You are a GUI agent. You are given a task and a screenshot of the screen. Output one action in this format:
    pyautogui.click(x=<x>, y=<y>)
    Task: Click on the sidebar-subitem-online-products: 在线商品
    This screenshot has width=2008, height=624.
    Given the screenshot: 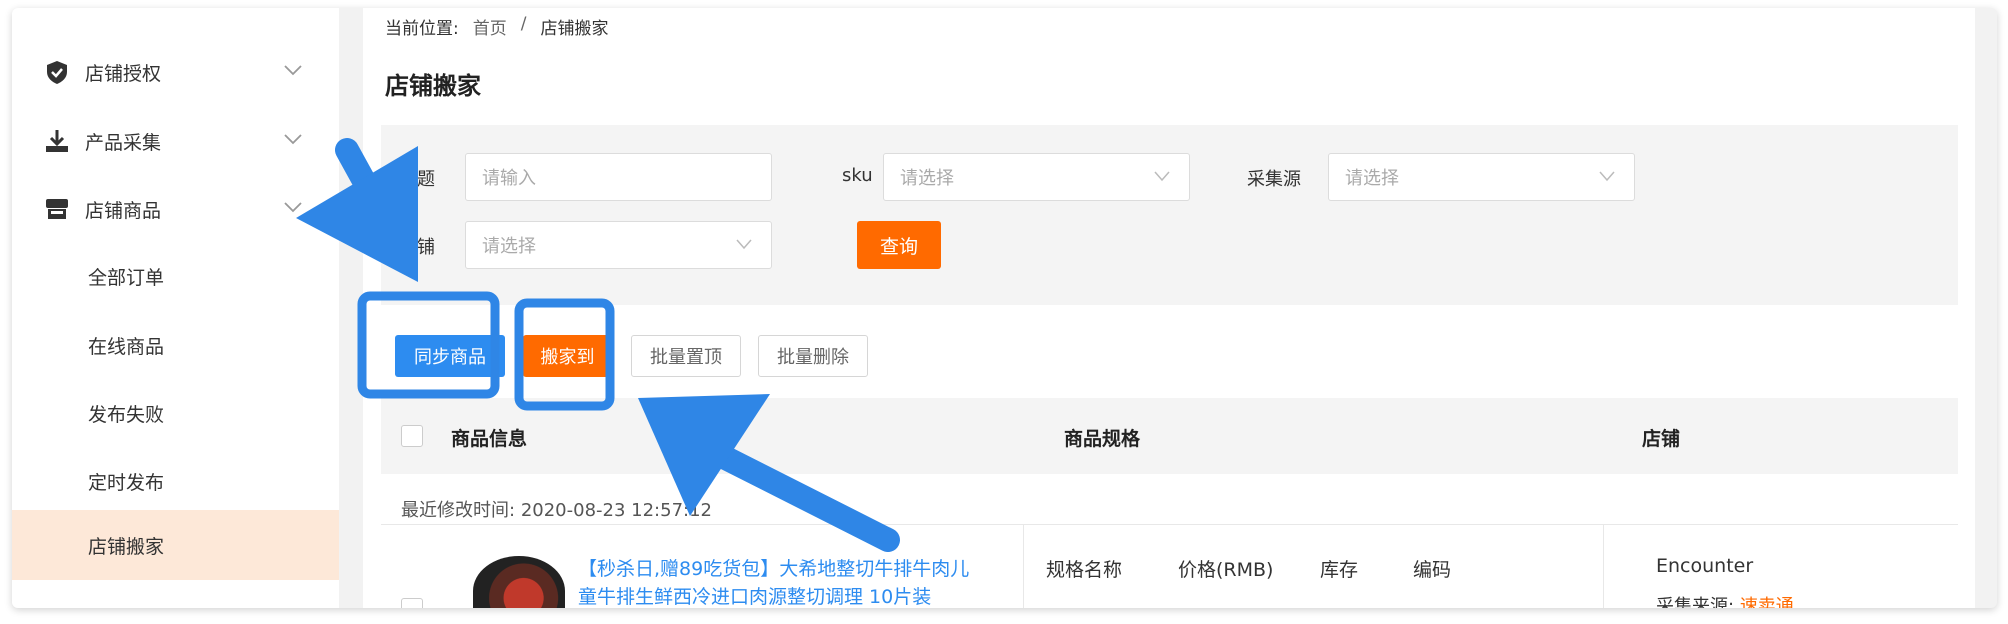 What is the action you would take?
    pyautogui.click(x=175, y=345)
    